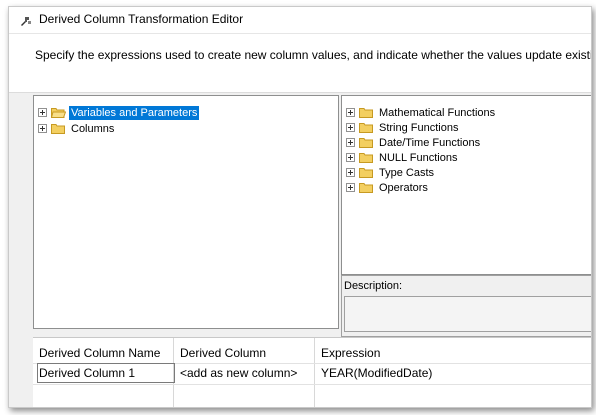 The image size is (596, 415). Describe the element at coordinates (312, 384) in the screenshot. I see `row-divider` at that location.